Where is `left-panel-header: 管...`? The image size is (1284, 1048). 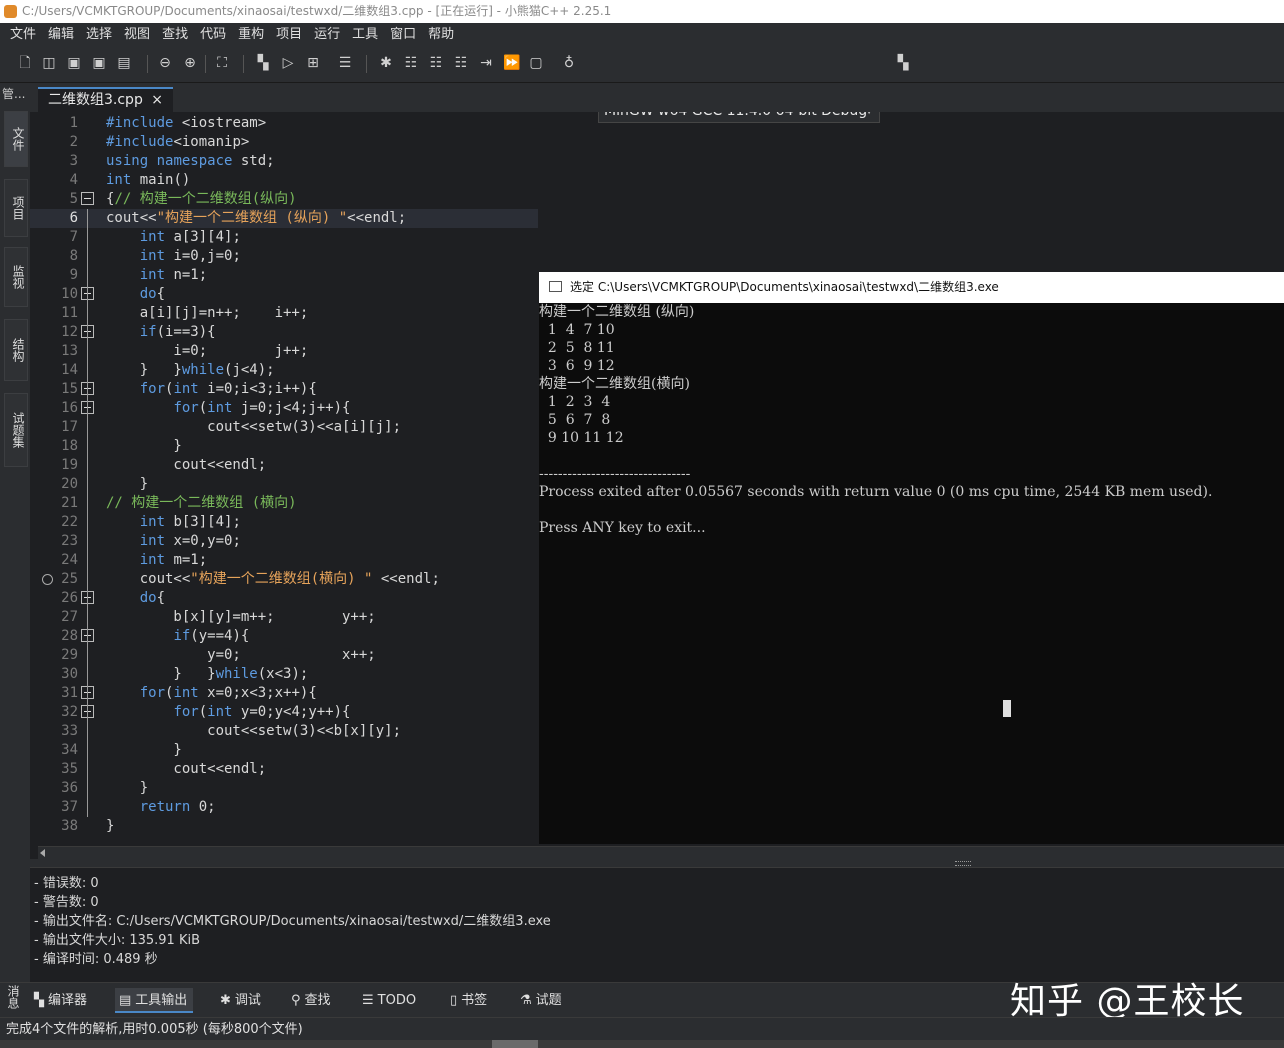
left-panel-header: 管... is located at coordinates (13, 93).